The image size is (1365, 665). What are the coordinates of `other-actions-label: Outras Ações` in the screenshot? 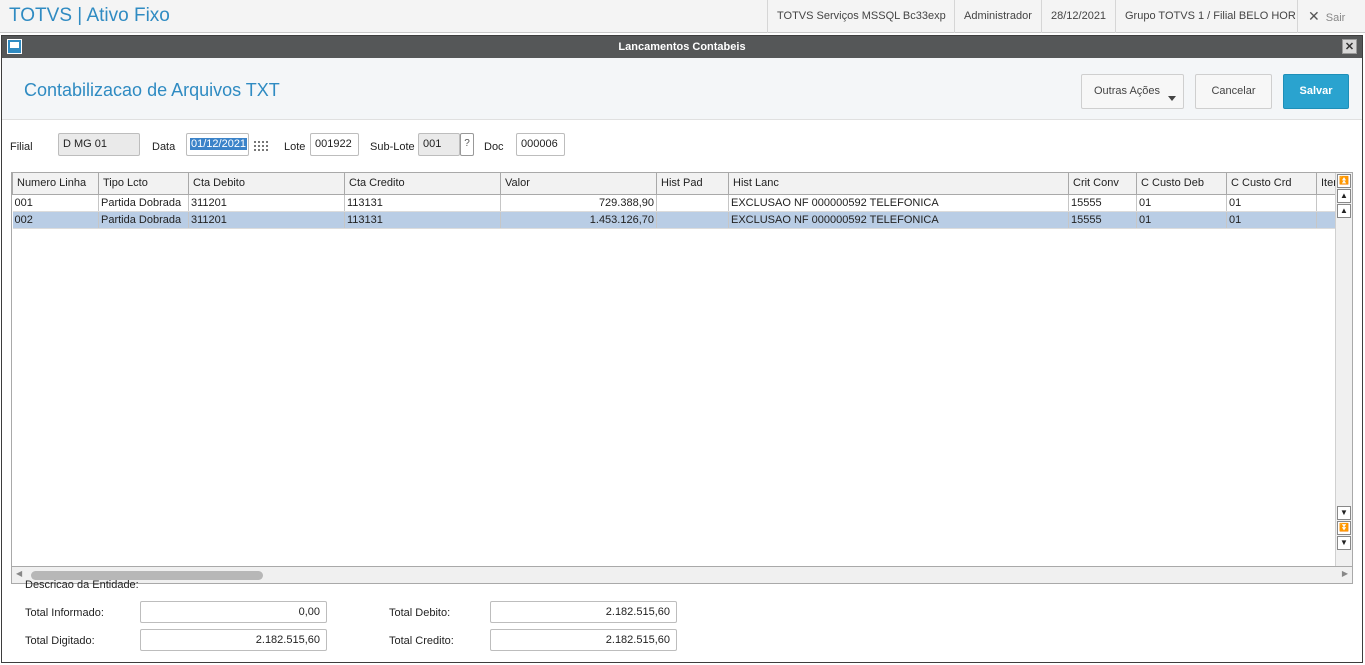 It's located at (1127, 91).